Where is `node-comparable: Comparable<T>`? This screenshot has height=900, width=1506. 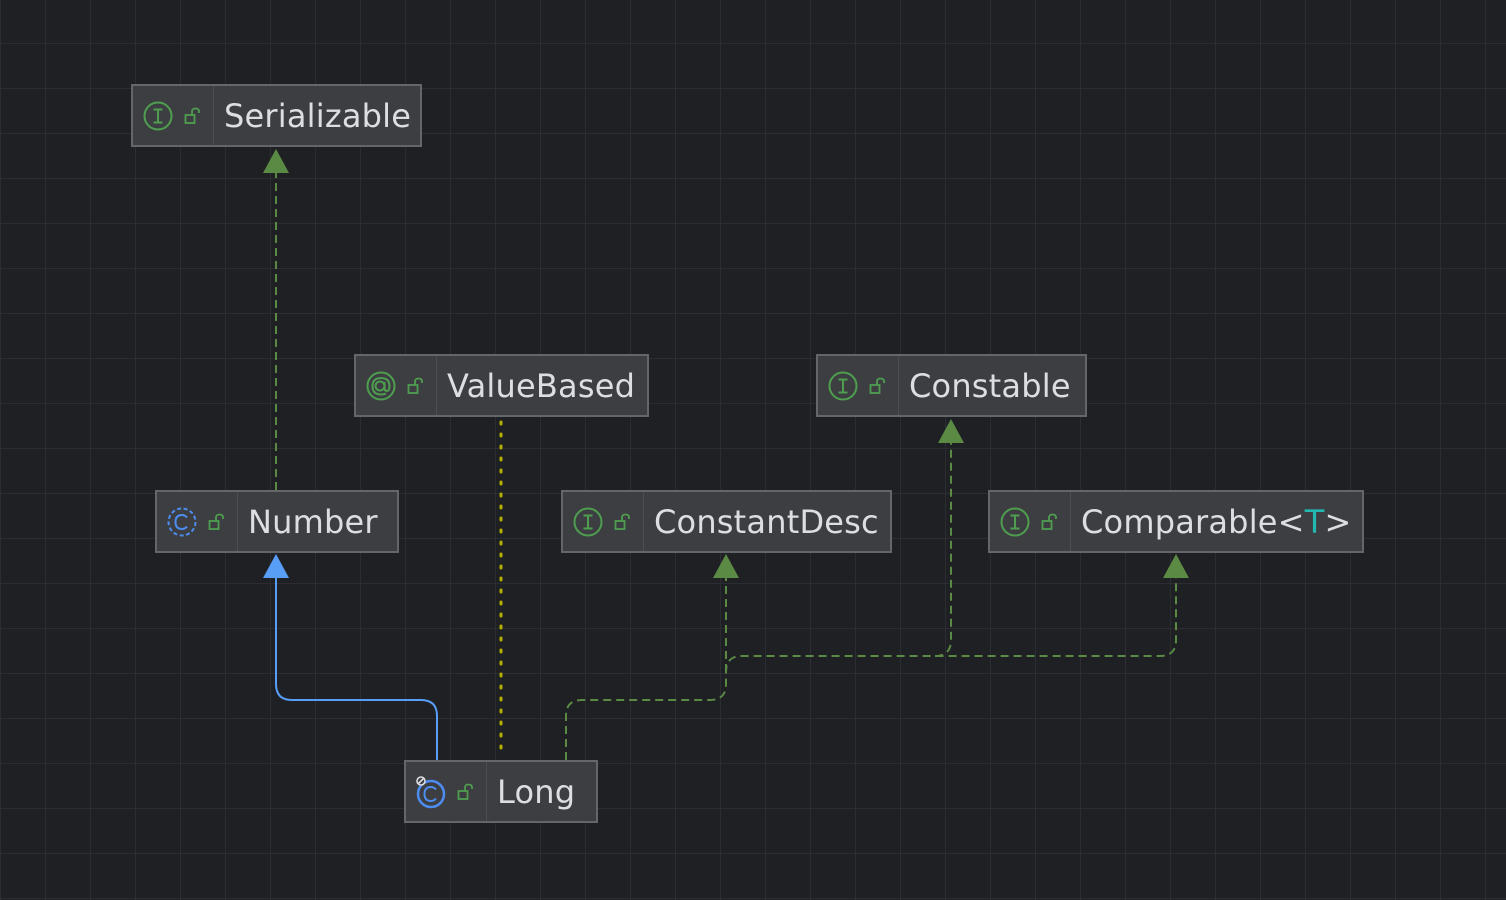 node-comparable: Comparable<T> is located at coordinates (1176, 521).